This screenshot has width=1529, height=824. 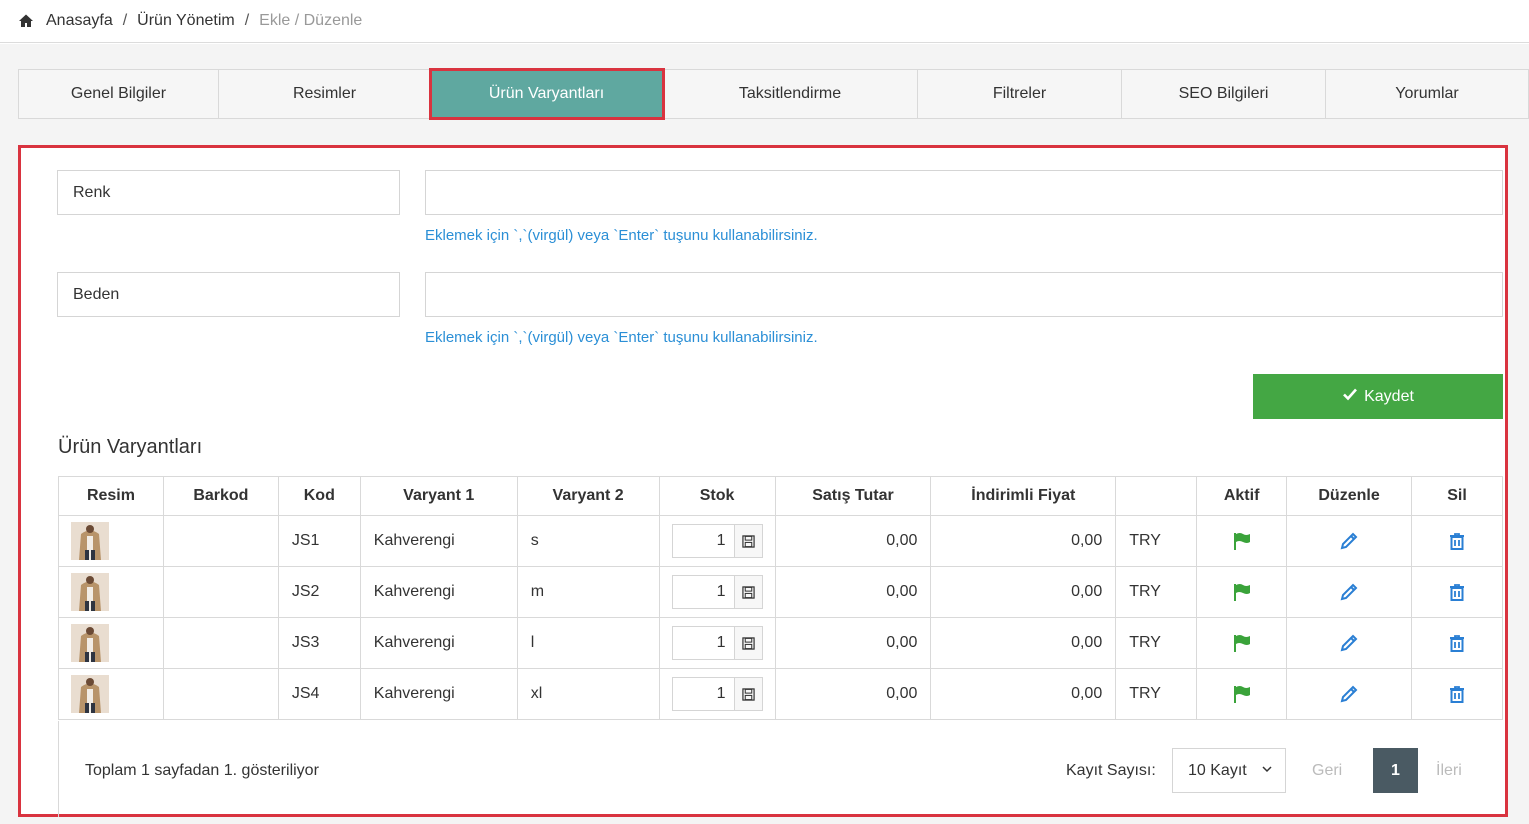 I want to click on tab-images: Resimler, so click(x=325, y=94).